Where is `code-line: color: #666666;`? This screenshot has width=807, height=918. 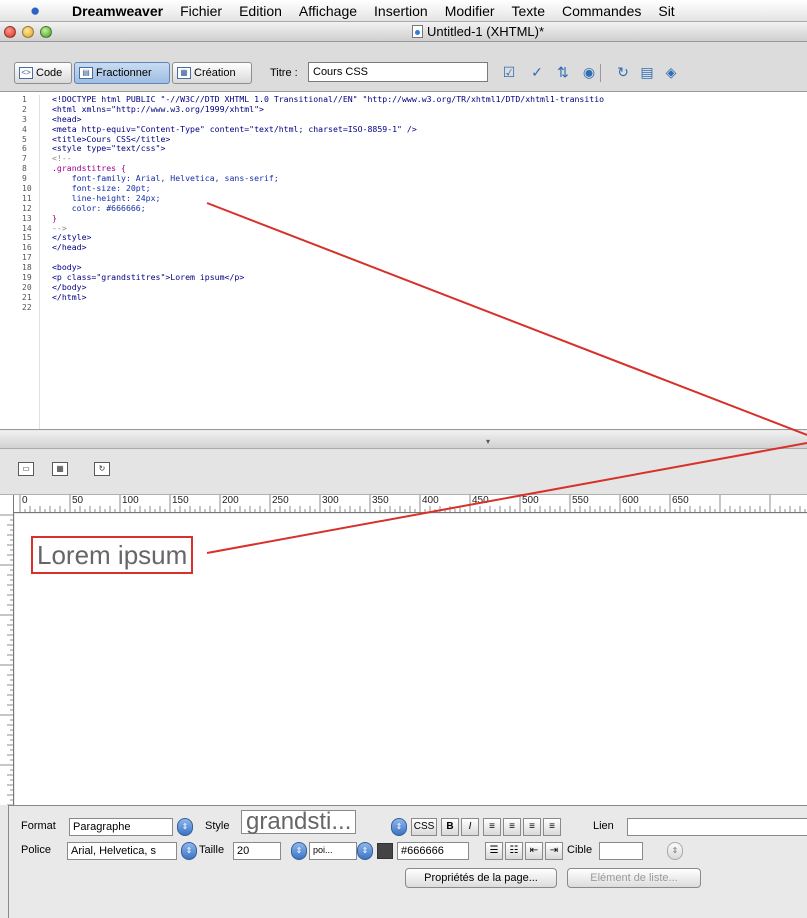
code-line: color: #666666; is located at coordinates (99, 207).